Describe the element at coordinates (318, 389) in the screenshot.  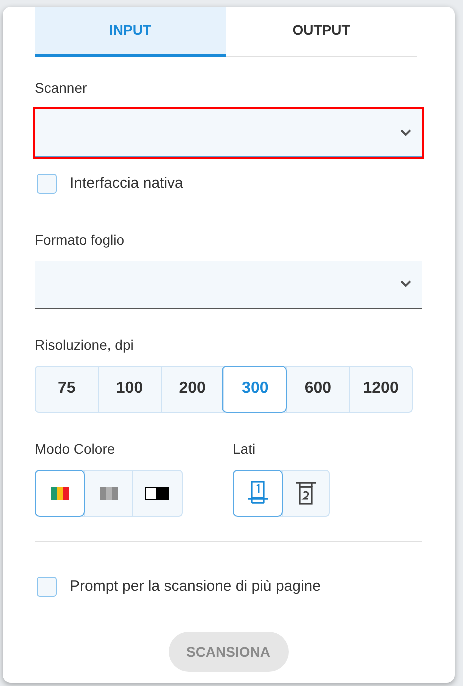
I see `resolution-option: 600` at that location.